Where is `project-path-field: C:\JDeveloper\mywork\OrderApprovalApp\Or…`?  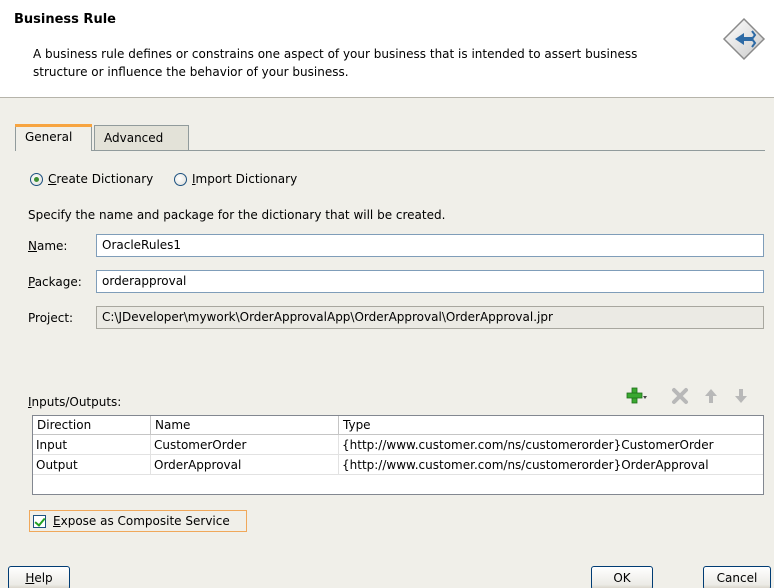 project-path-field: C:\JDeveloper\mywork\OrderApprovalApp\Or… is located at coordinates (430, 317).